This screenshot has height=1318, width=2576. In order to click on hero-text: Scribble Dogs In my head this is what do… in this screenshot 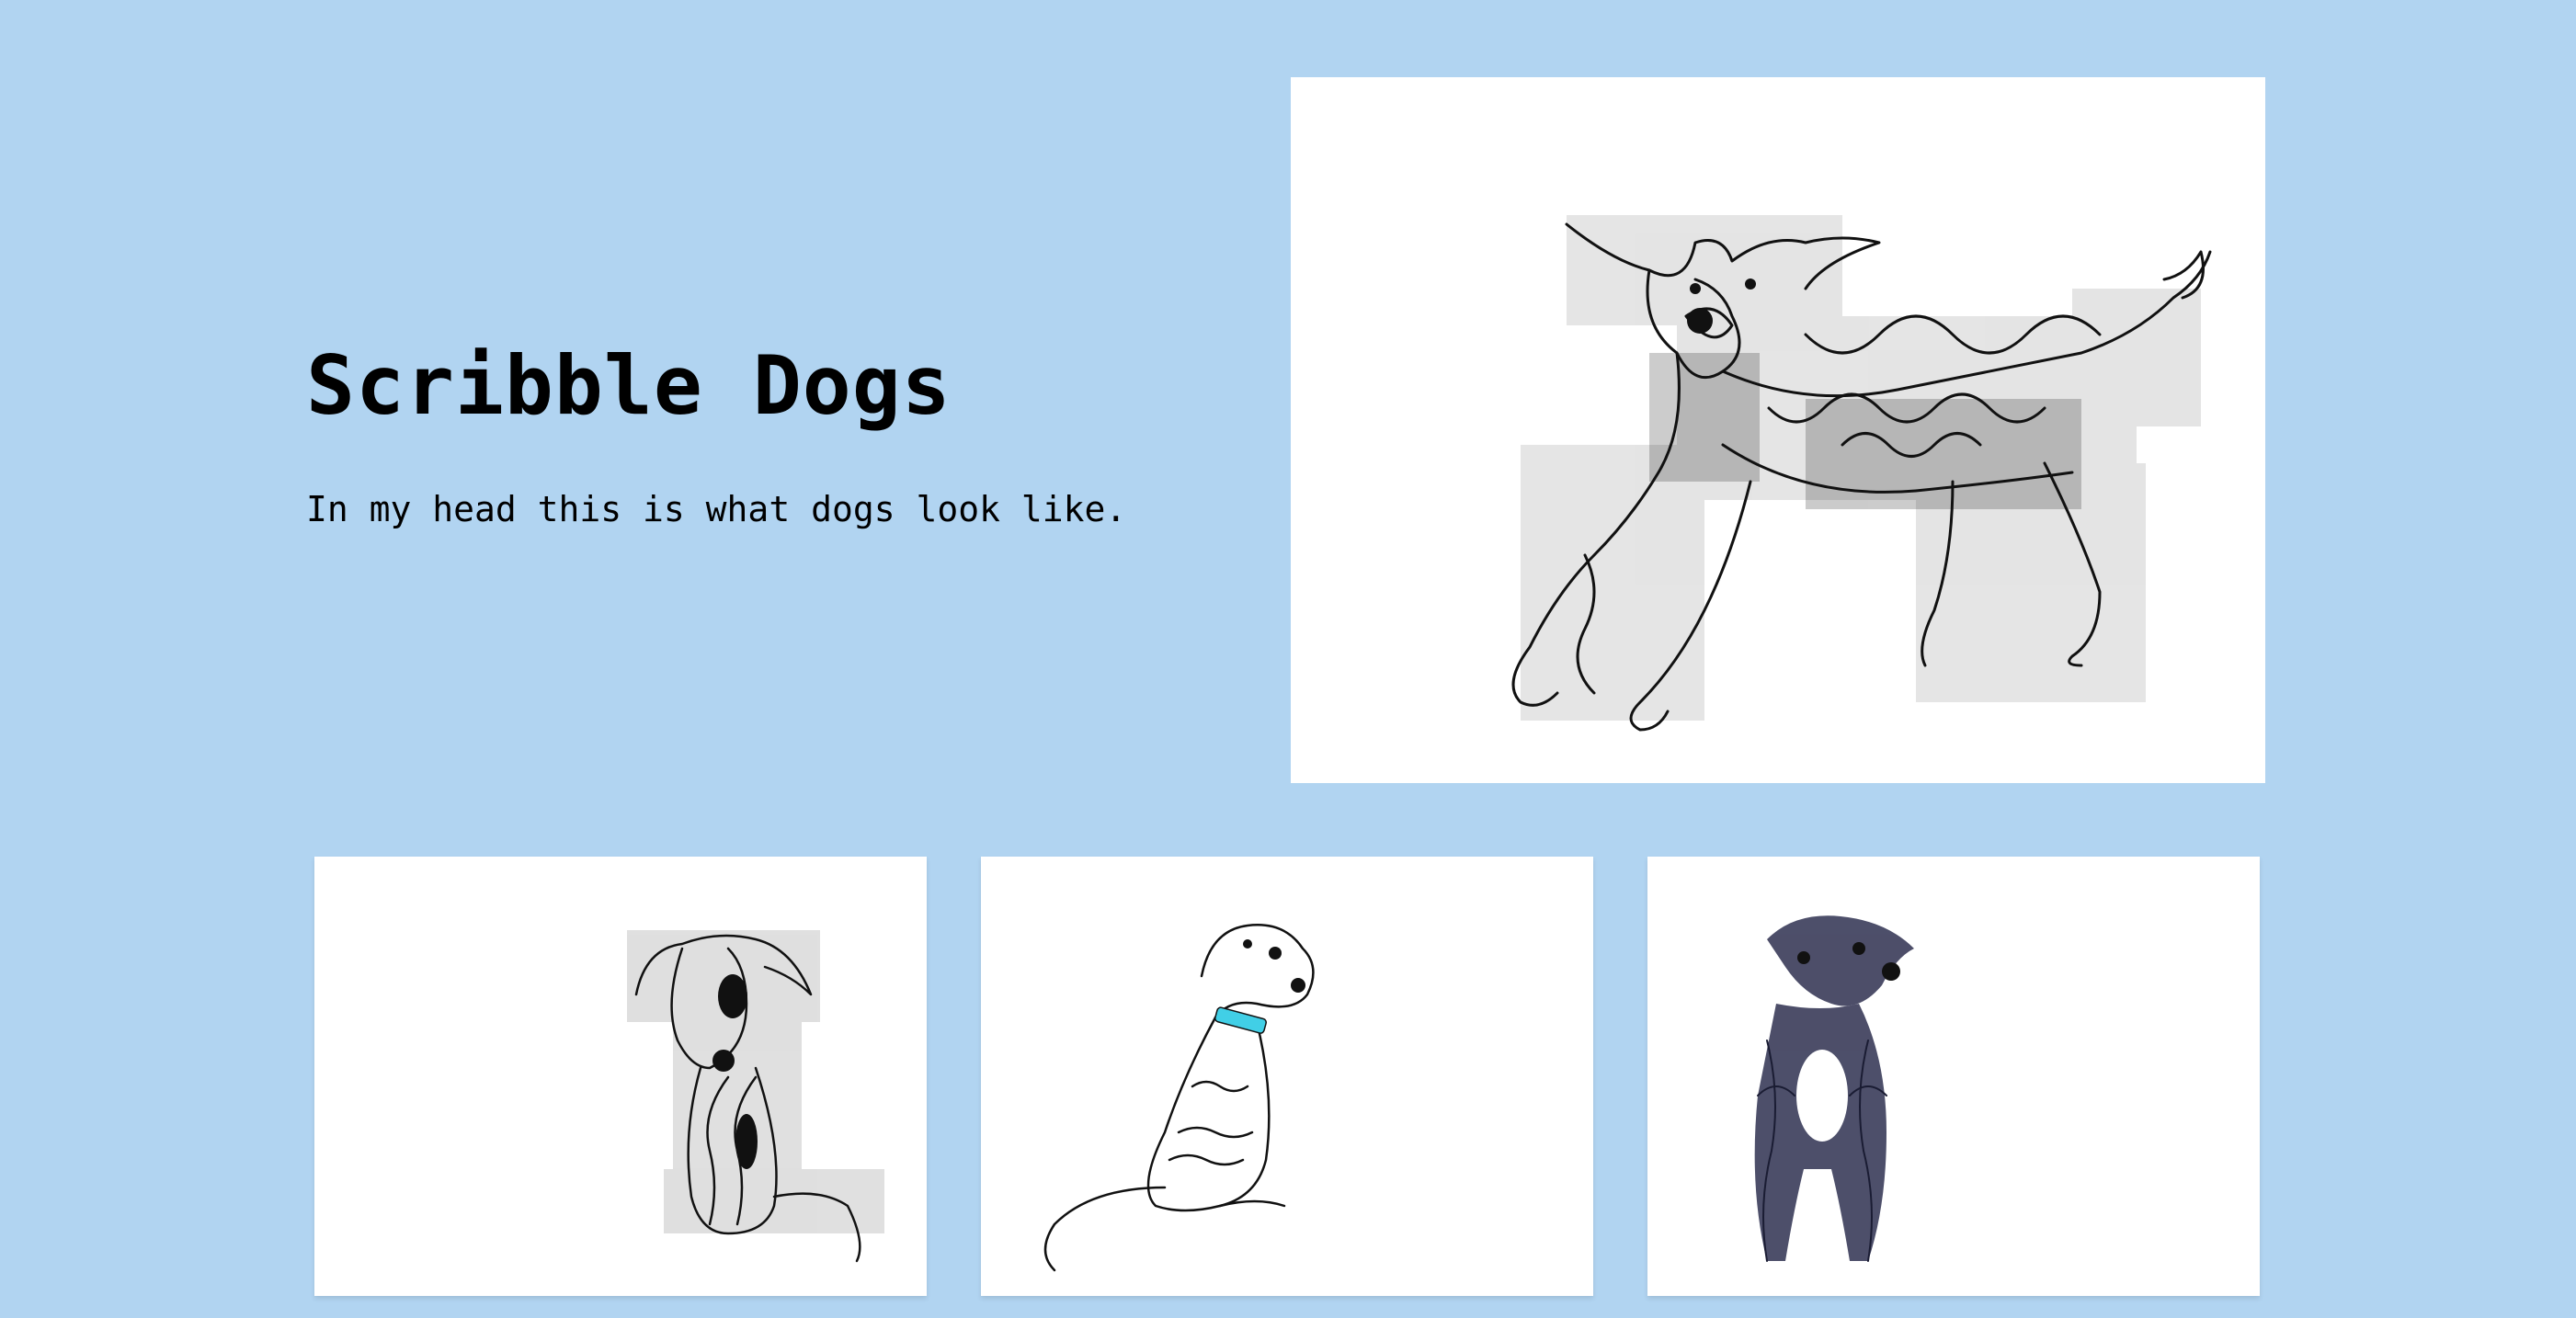, I will do `click(765, 435)`.